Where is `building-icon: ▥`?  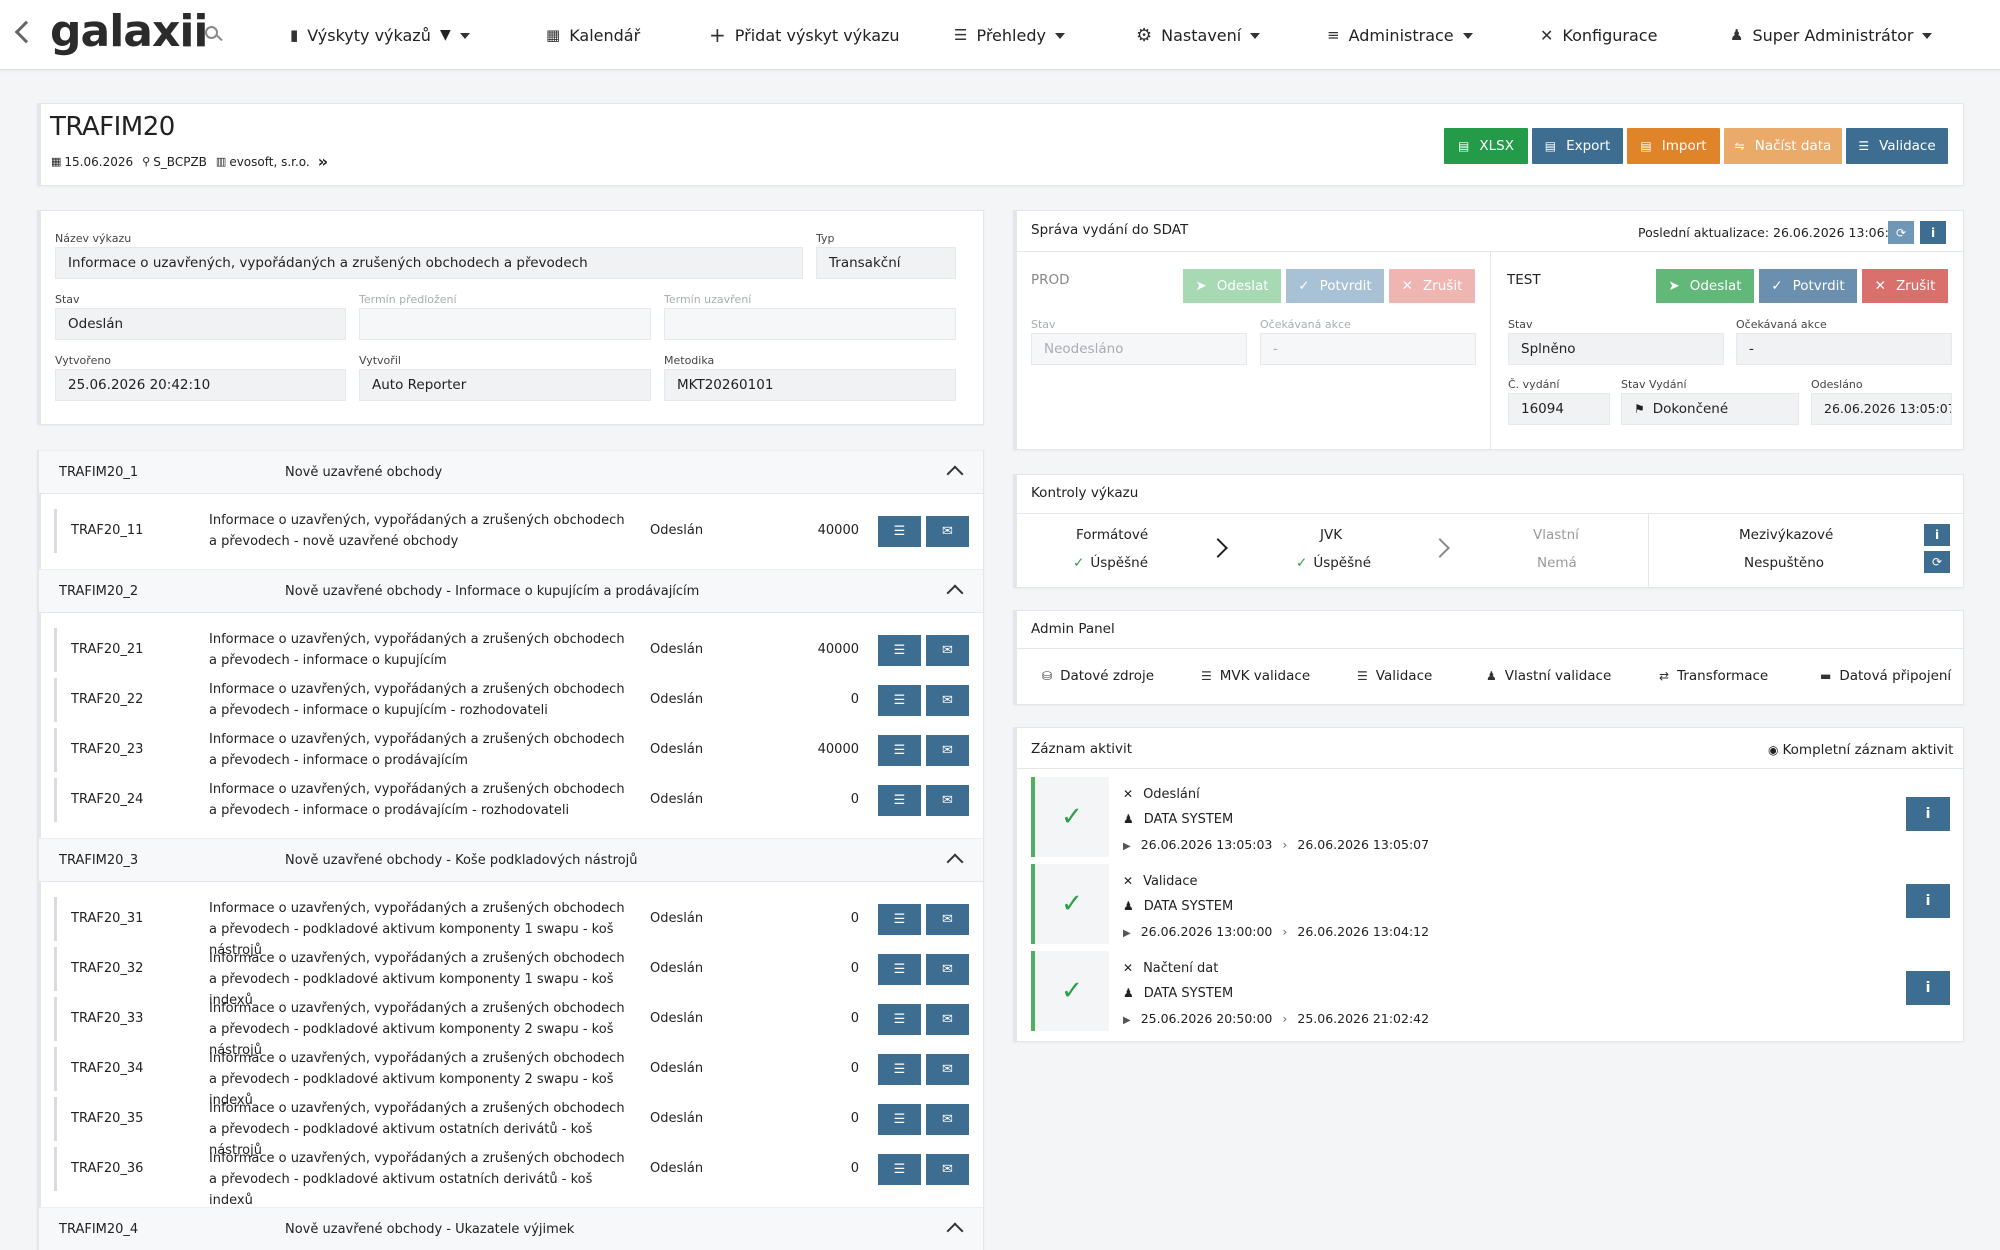 building-icon: ▥ is located at coordinates (221, 161).